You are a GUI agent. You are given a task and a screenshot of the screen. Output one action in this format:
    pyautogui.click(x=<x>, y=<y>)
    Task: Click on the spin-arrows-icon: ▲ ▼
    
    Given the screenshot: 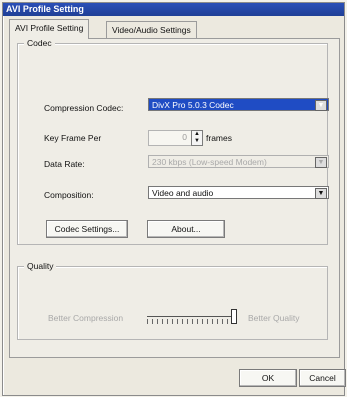 What is the action you would take?
    pyautogui.click(x=197, y=138)
    